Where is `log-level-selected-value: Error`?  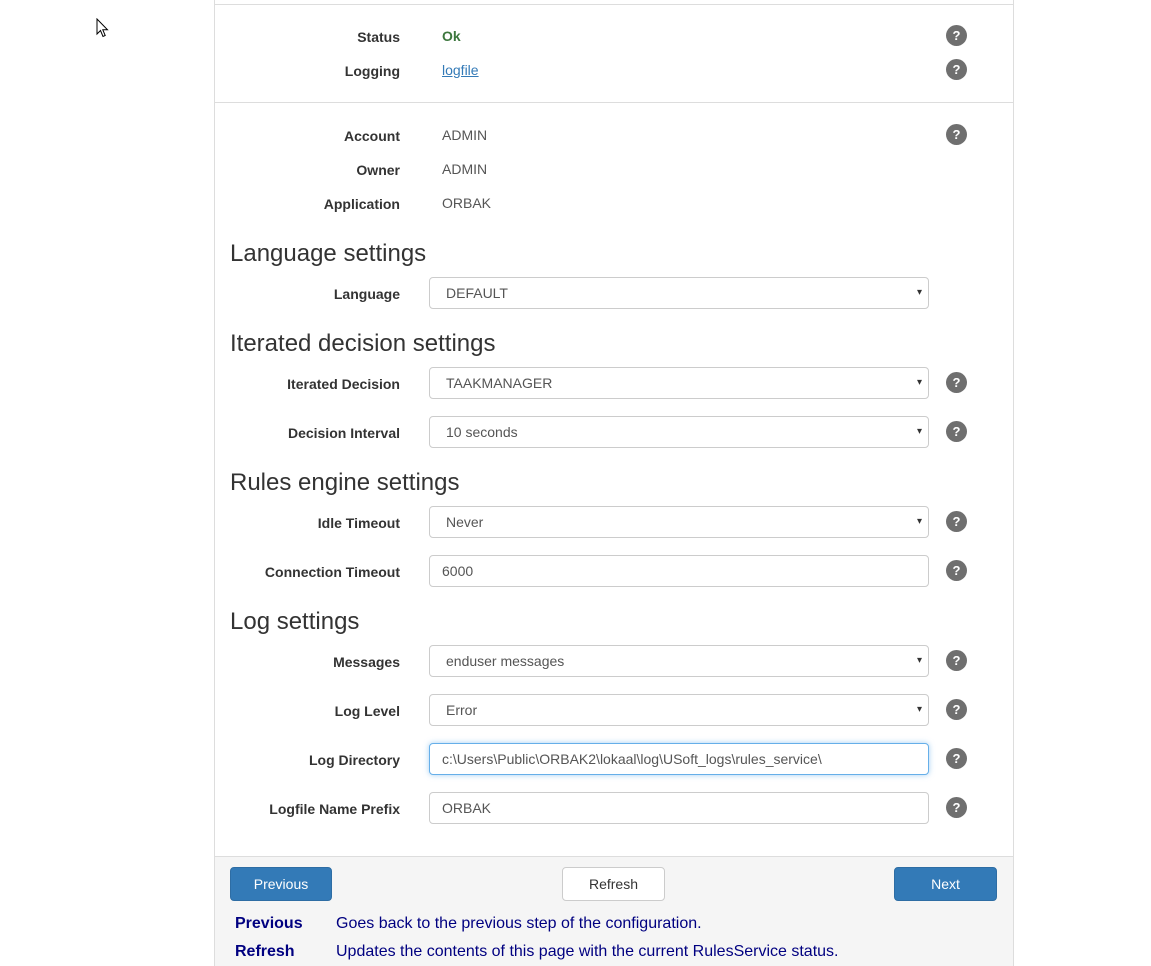 log-level-selected-value: Error is located at coordinates (462, 710).